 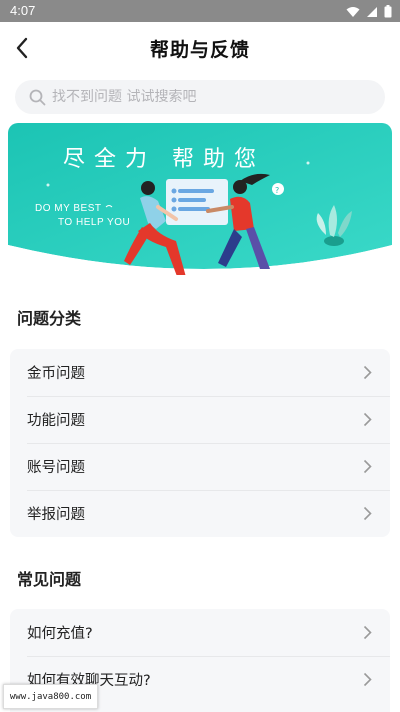 I want to click on category-item-label: 账号问题, so click(x=56, y=468).